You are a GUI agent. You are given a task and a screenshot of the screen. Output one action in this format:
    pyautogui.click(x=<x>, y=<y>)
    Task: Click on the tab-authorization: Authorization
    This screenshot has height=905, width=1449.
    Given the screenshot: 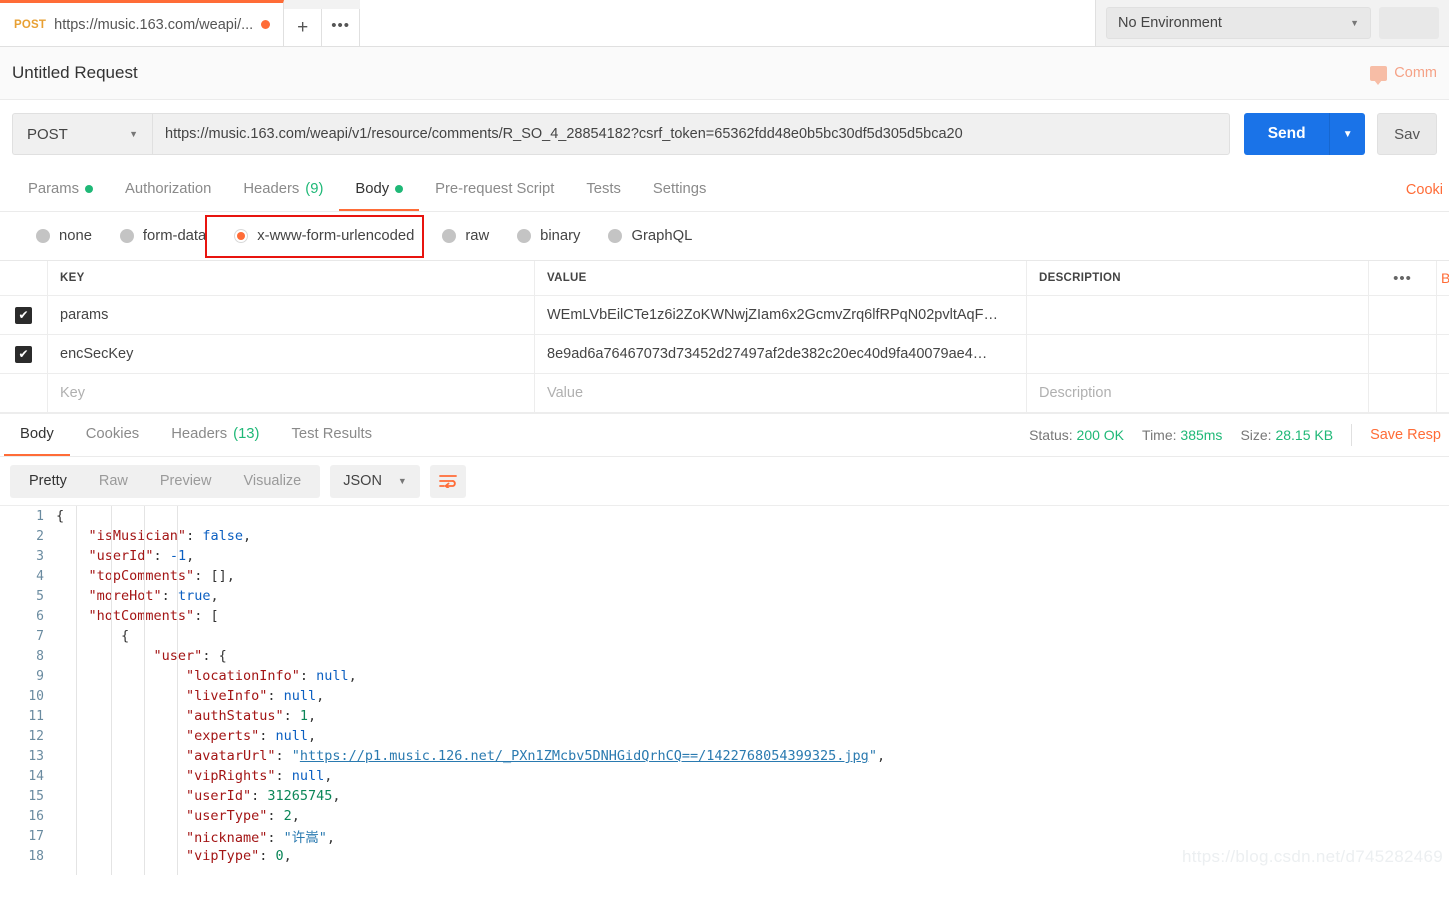 What is the action you would take?
    pyautogui.click(x=168, y=189)
    